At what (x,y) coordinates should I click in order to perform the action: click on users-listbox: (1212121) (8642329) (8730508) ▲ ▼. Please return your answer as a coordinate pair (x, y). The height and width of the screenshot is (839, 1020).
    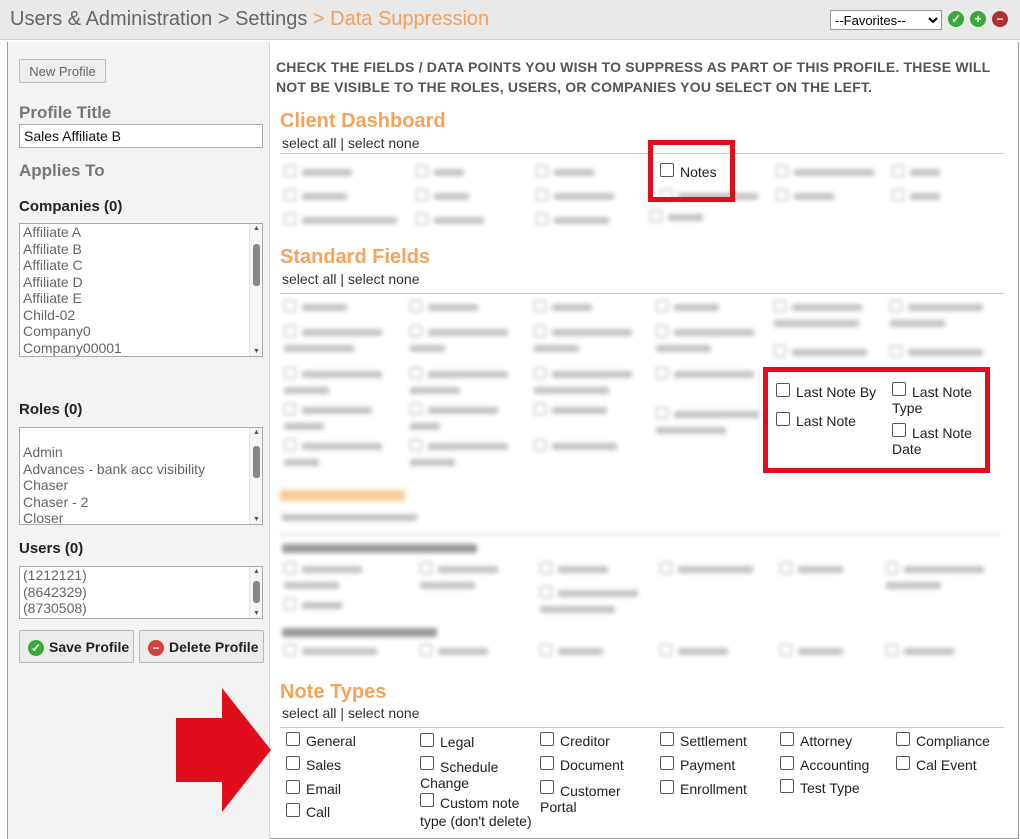
    Looking at the image, I should click on (141, 592).